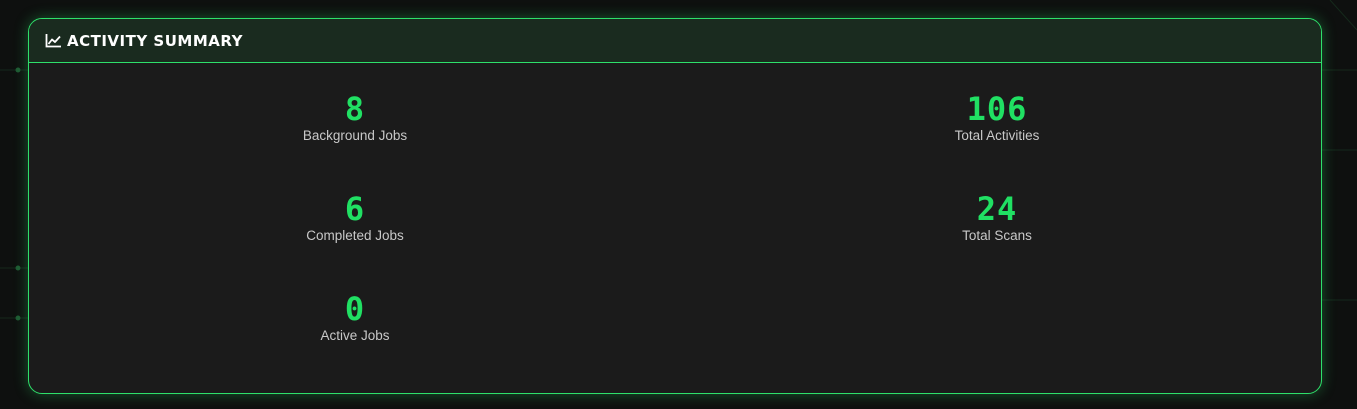  I want to click on stat-value: 24, so click(997, 209).